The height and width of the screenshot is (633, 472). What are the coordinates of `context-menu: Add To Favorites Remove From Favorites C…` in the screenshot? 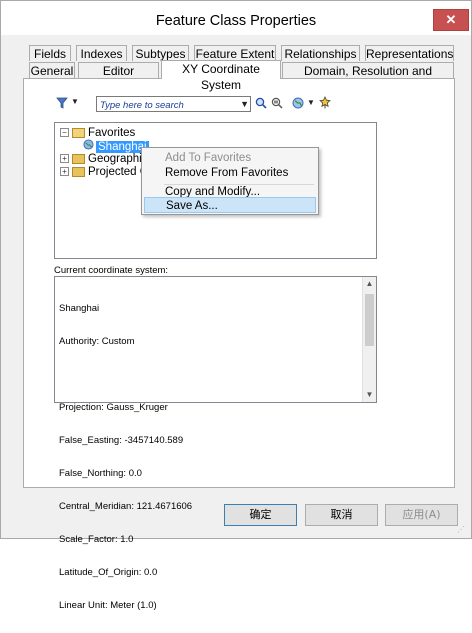 It's located at (230, 181).